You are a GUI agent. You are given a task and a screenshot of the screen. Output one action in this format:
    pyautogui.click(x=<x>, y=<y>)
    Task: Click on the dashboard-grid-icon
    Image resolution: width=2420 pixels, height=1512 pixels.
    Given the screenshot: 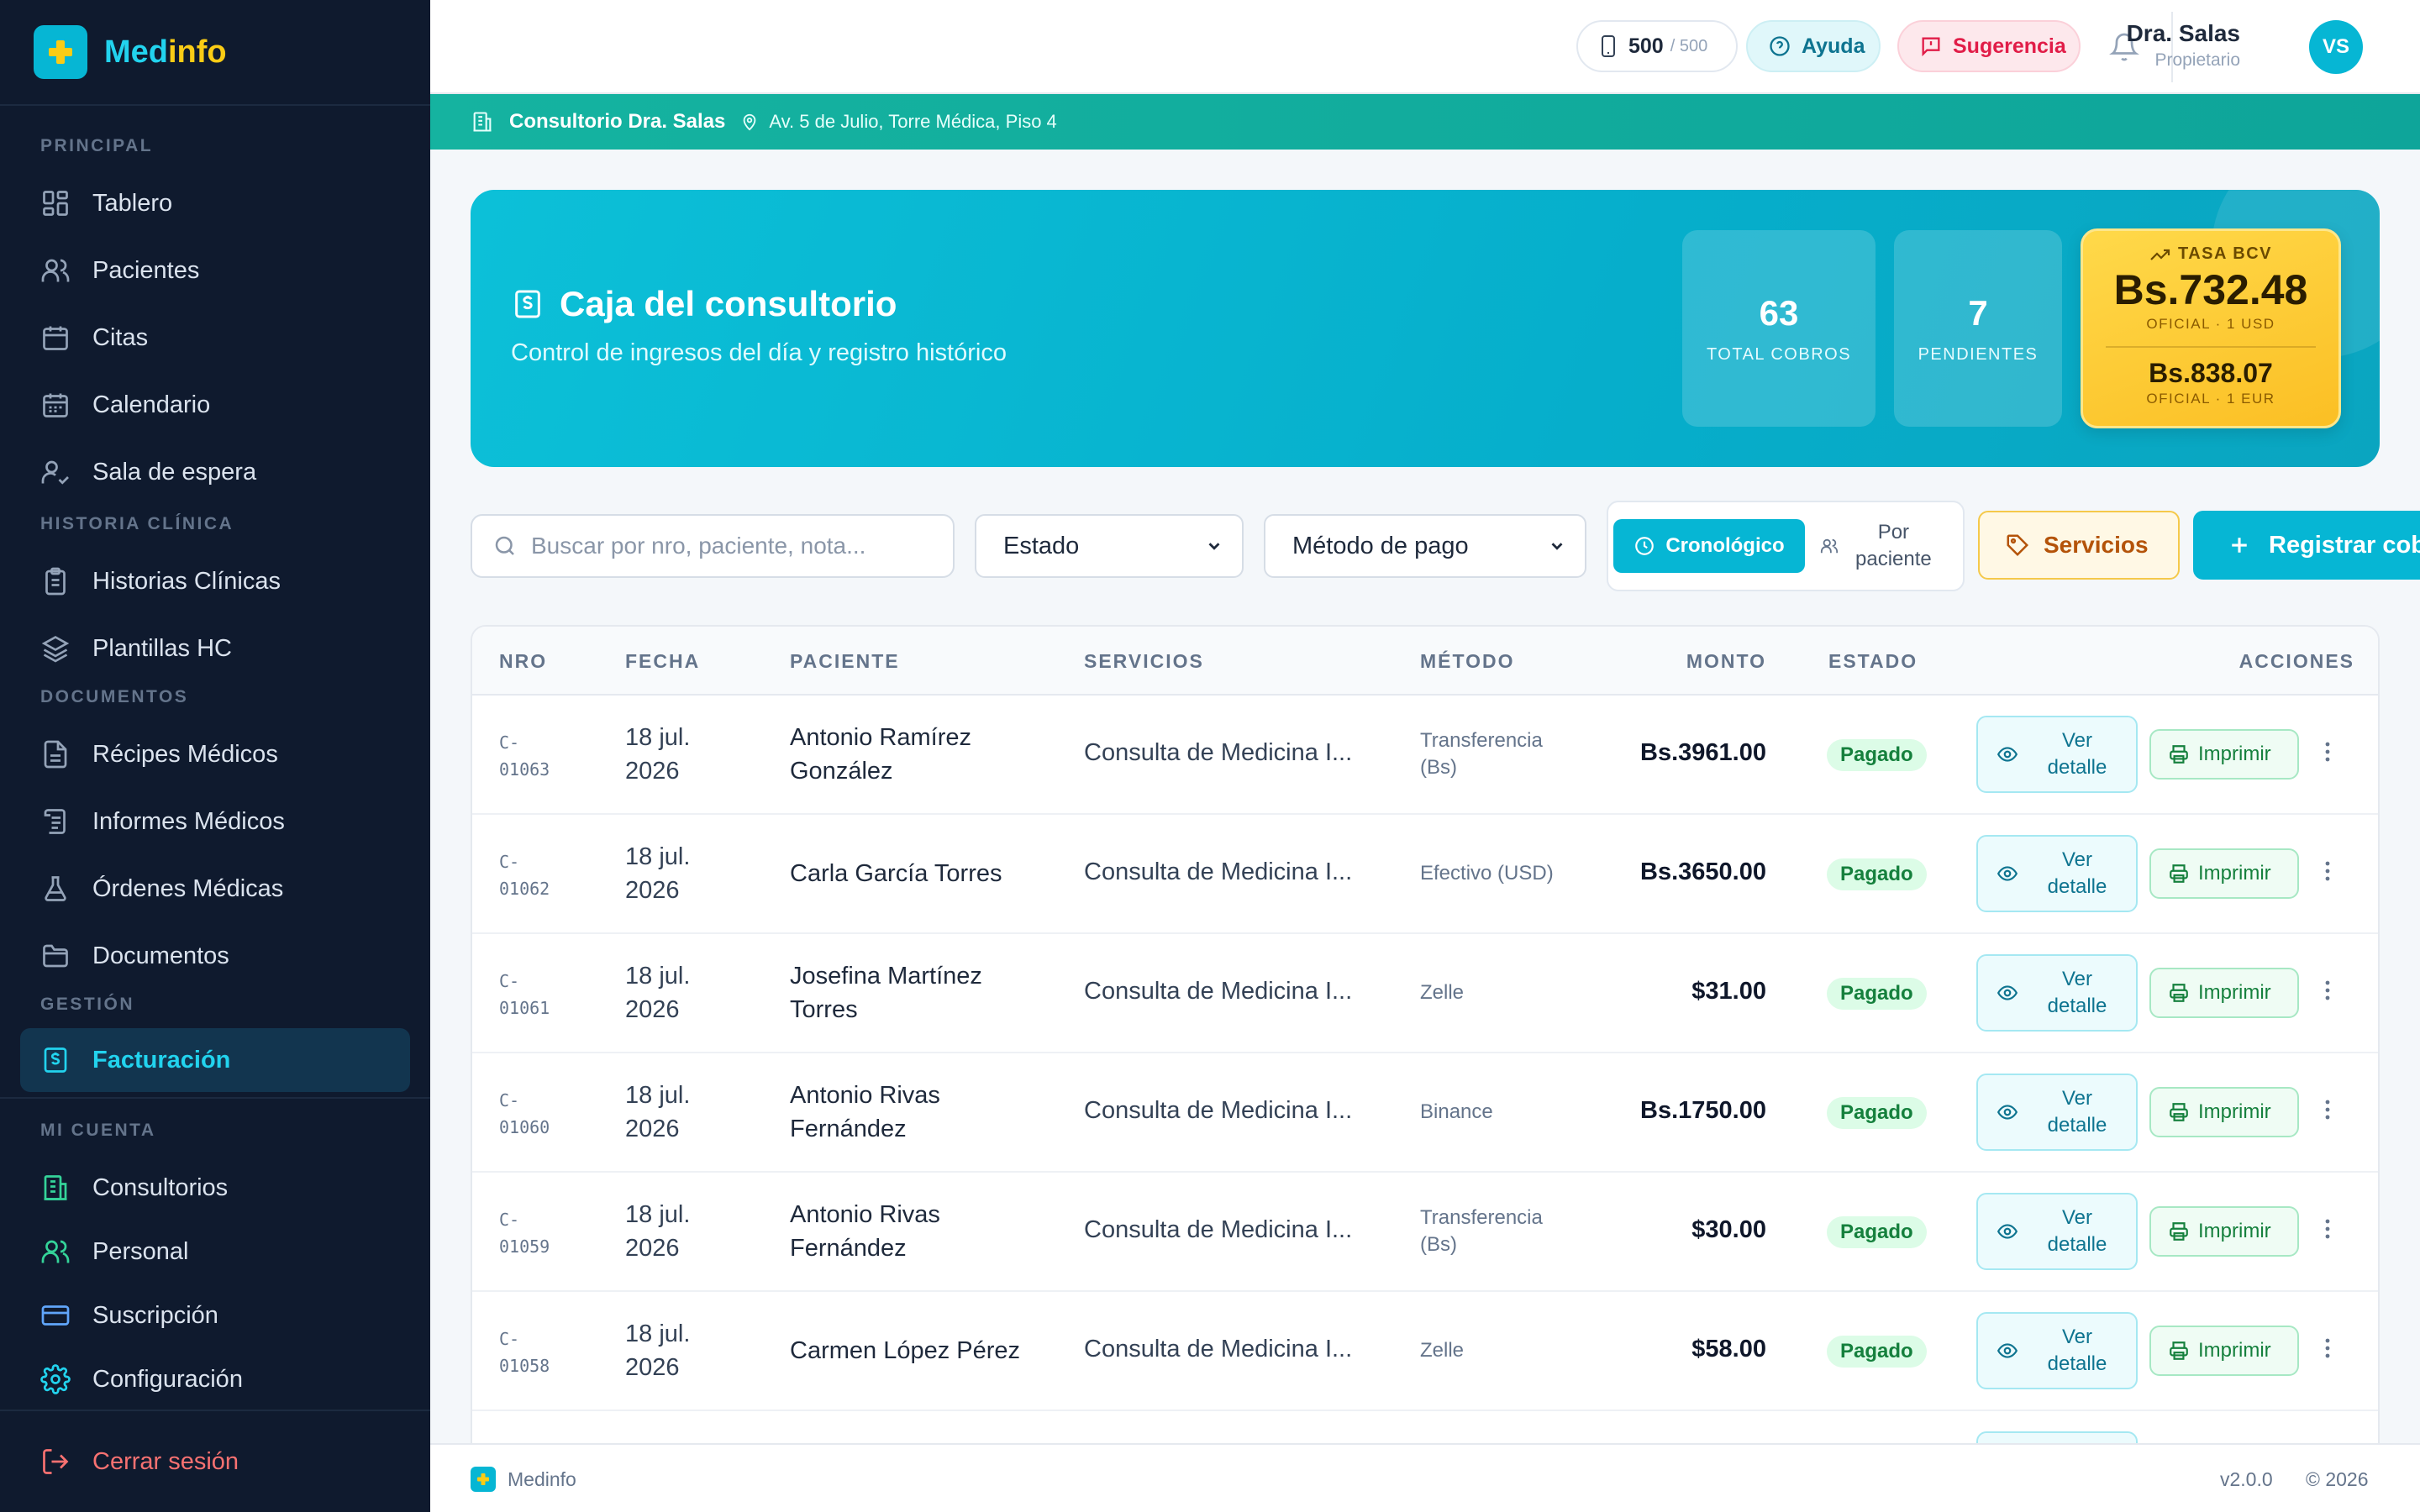 What is the action you would take?
    pyautogui.click(x=55, y=203)
    